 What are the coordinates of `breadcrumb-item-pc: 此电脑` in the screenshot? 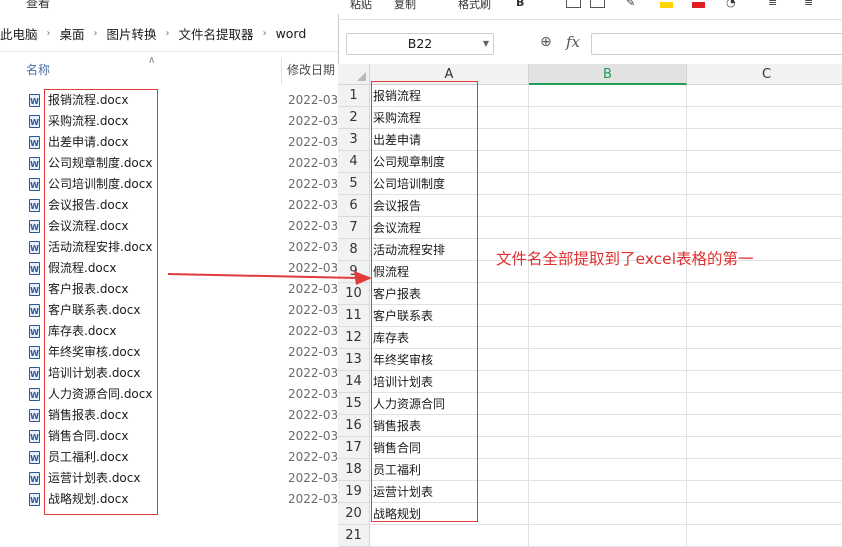 It's located at (19, 33).